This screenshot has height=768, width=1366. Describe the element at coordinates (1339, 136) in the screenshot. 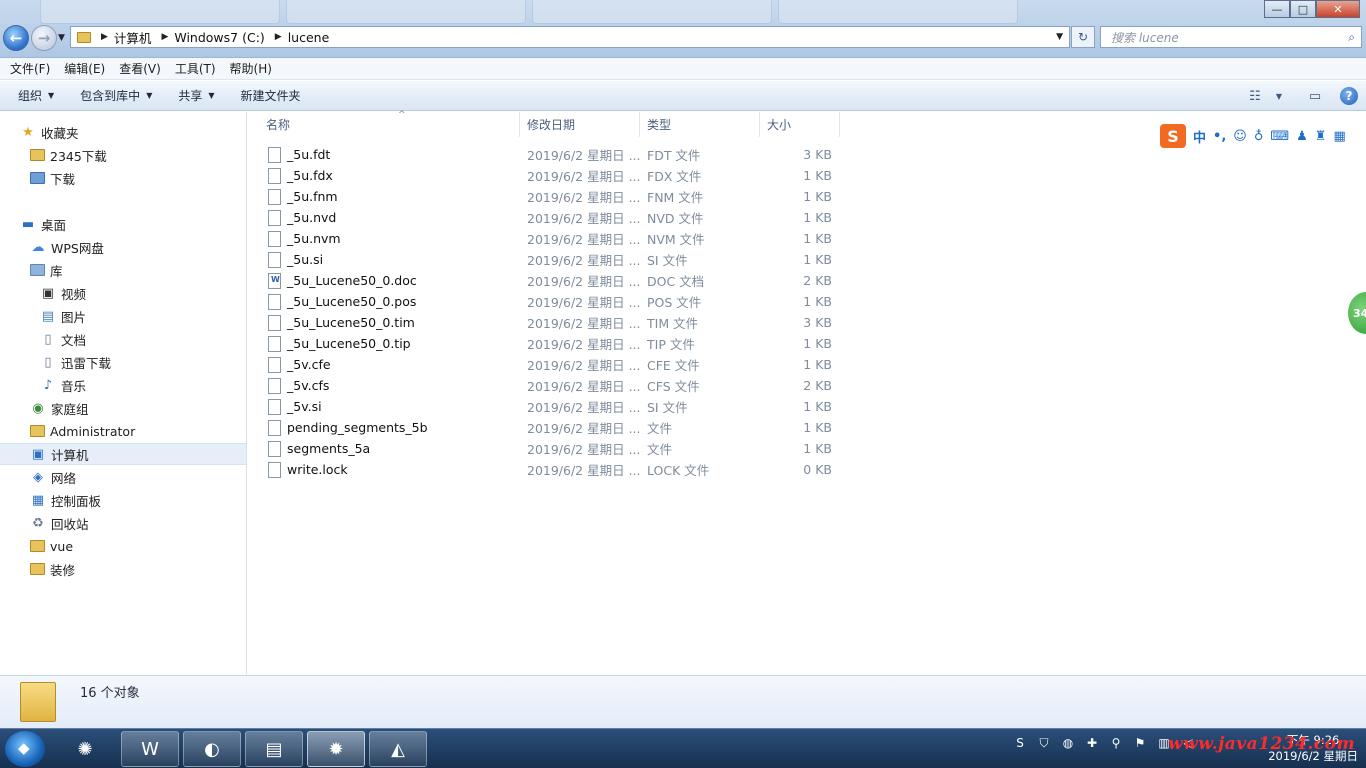

I see `grid-icon: ▦` at that location.